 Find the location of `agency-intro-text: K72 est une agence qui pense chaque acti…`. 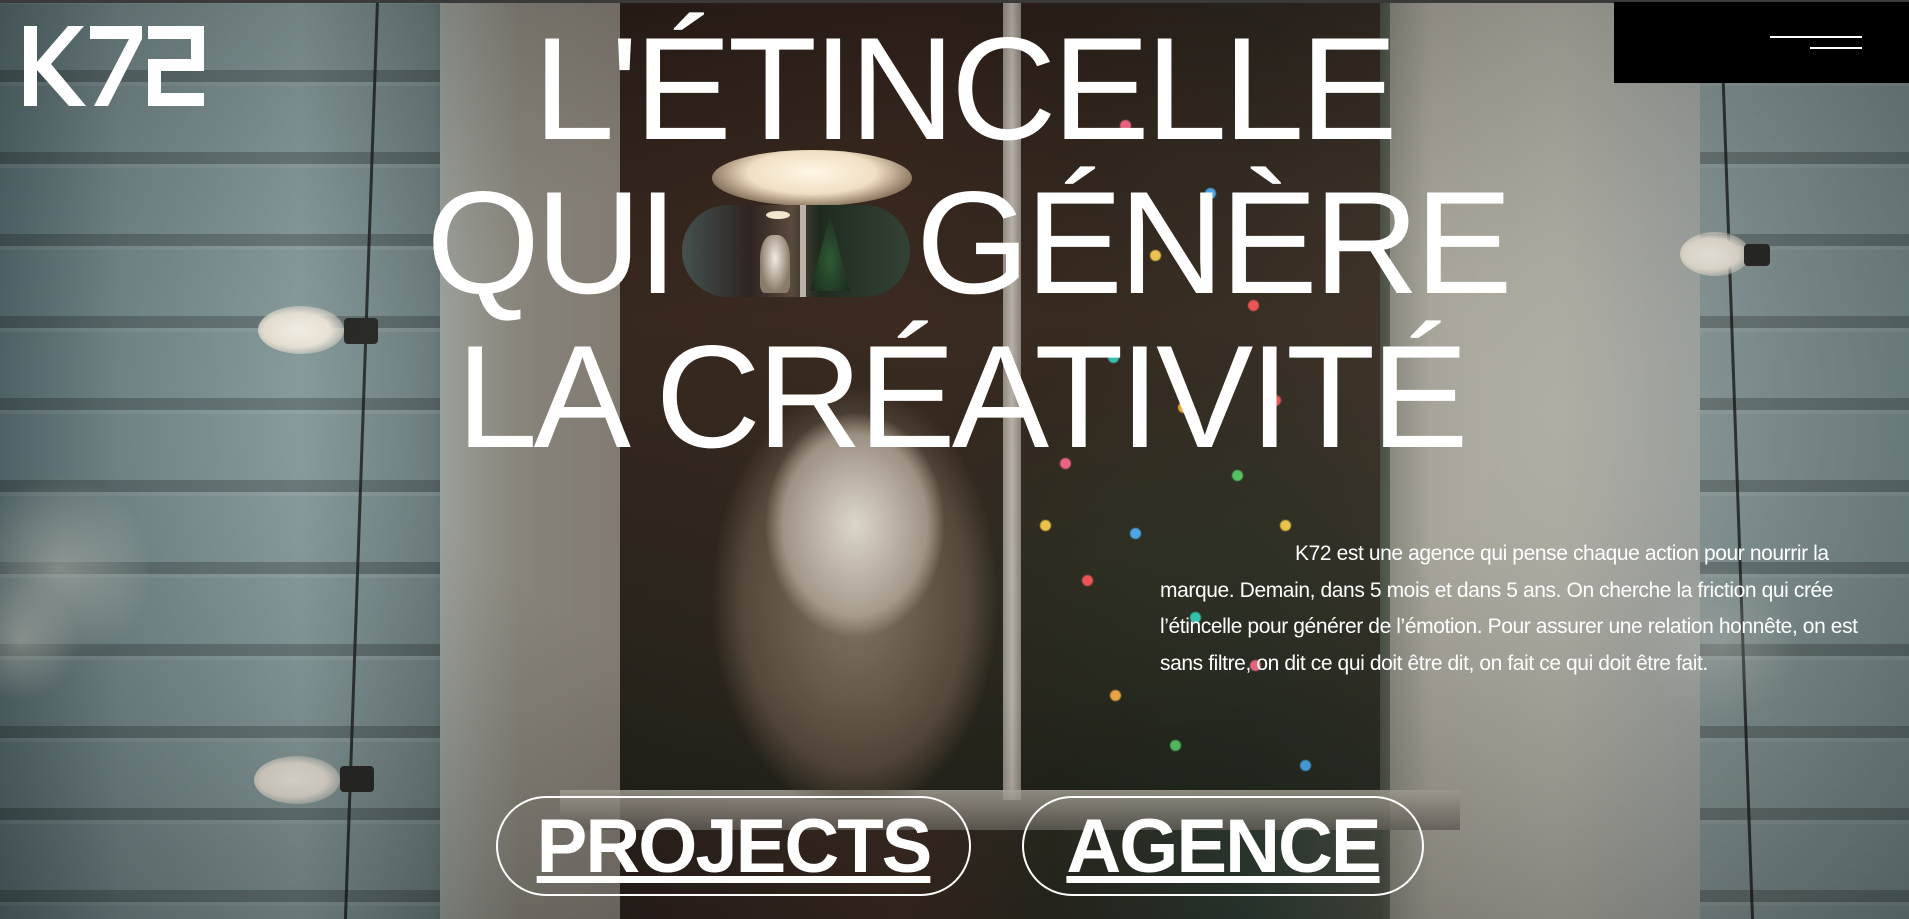

agency-intro-text: K72 est une agence qui pense chaque acti… is located at coordinates (1509, 608).